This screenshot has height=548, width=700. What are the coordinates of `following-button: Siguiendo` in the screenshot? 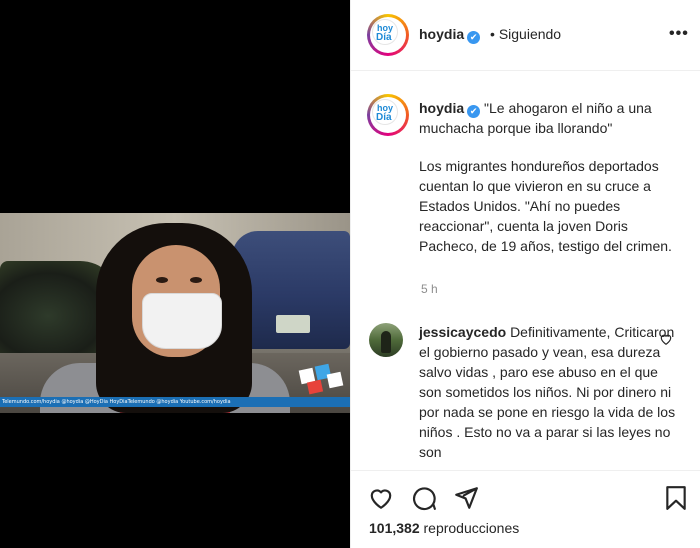 It's located at (530, 34).